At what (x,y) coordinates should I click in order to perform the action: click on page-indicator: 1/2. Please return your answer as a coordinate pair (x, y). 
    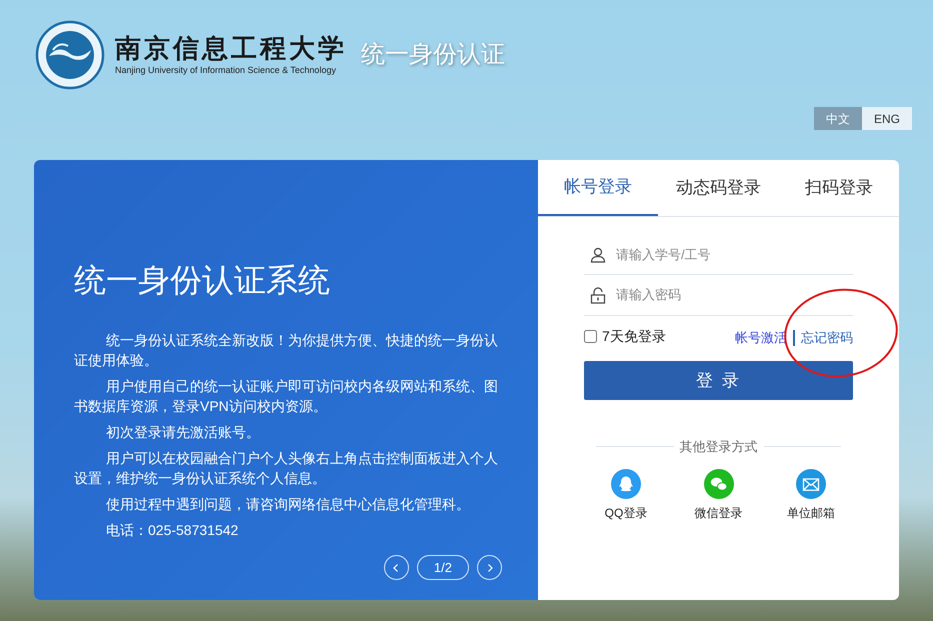
    Looking at the image, I should click on (442, 567).